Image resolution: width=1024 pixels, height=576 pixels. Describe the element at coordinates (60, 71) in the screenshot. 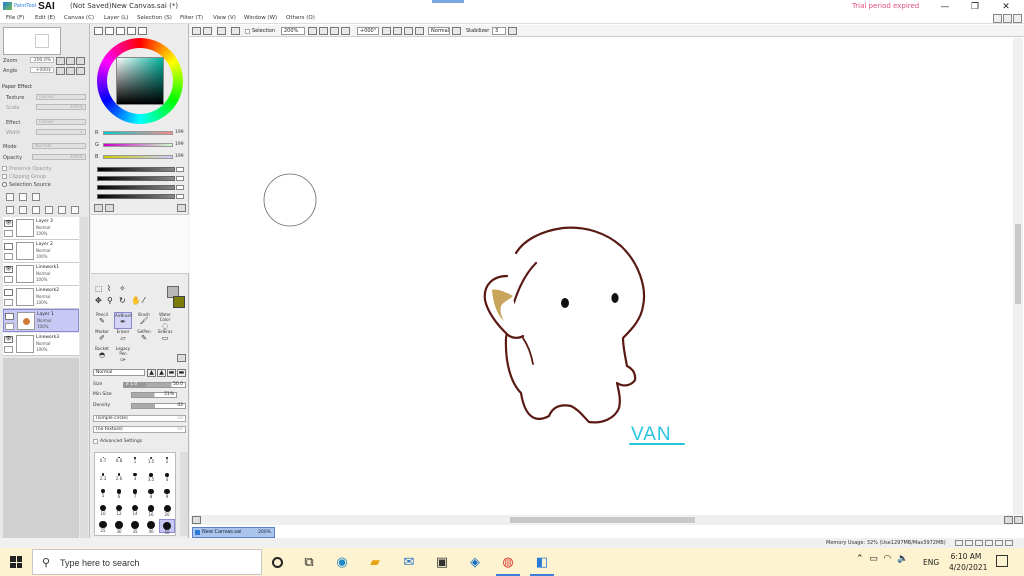

I see `rotate-left-button` at that location.